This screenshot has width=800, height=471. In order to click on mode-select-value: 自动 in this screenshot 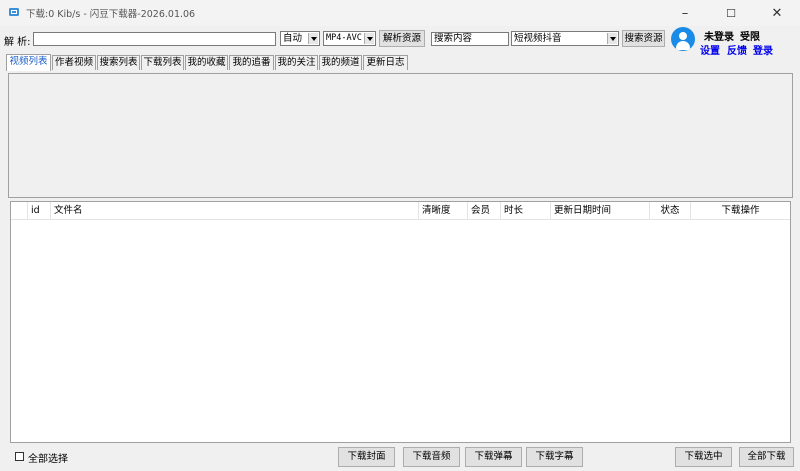, I will do `click(293, 38)`.